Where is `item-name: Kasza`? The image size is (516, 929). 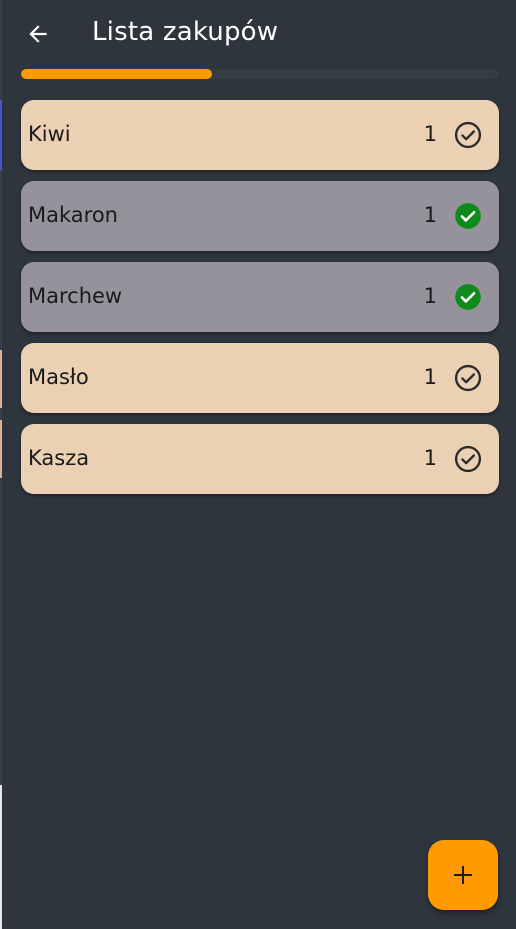 item-name: Kasza is located at coordinates (59, 458).